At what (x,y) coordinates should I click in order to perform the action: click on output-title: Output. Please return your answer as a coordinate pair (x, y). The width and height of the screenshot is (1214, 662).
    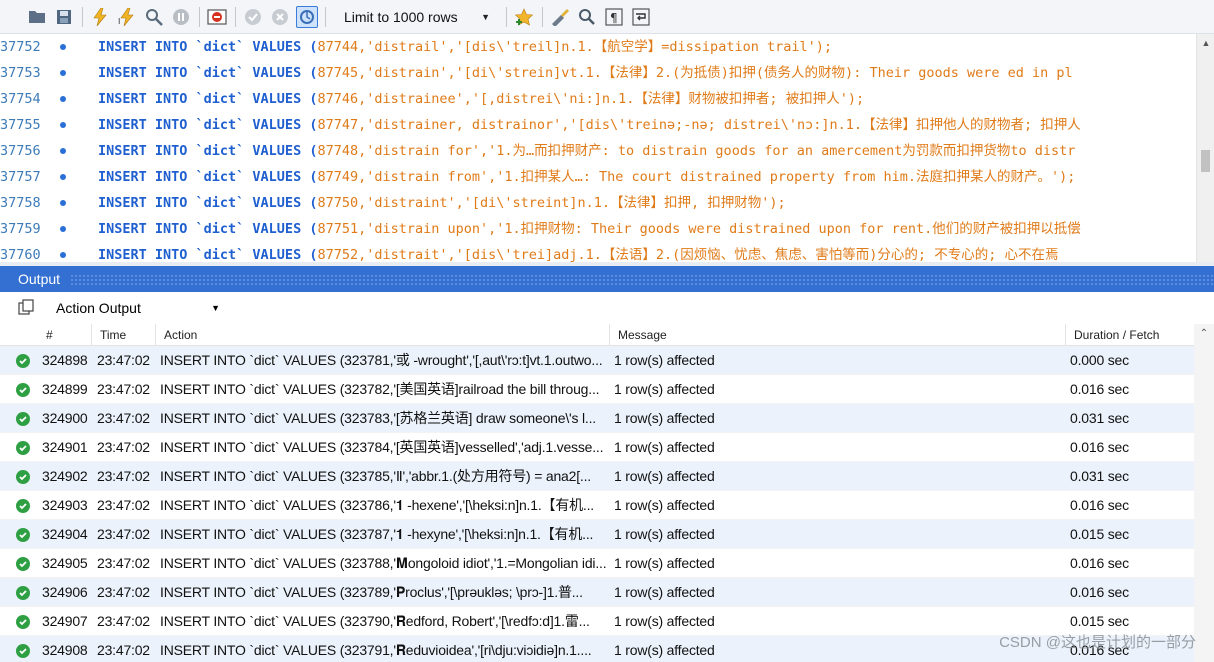
    Looking at the image, I should click on (39, 279).